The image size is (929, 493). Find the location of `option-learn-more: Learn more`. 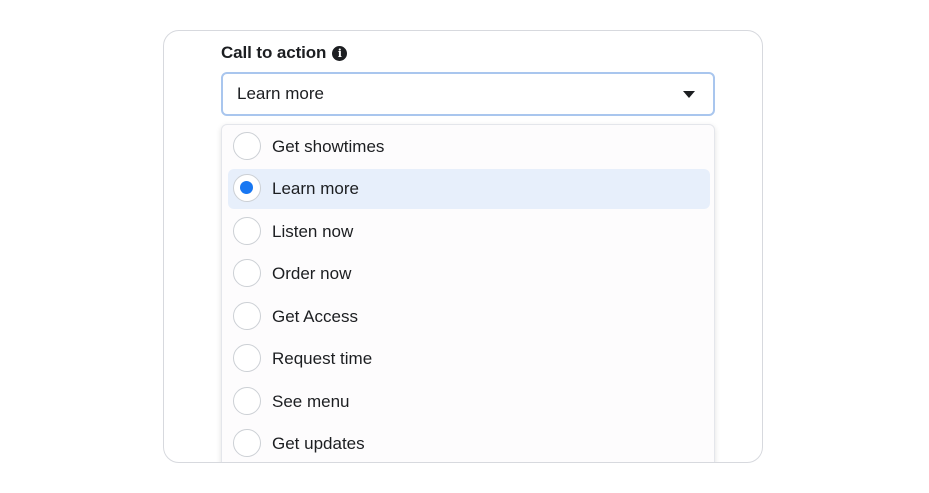

option-learn-more: Learn more is located at coordinates (469, 189).